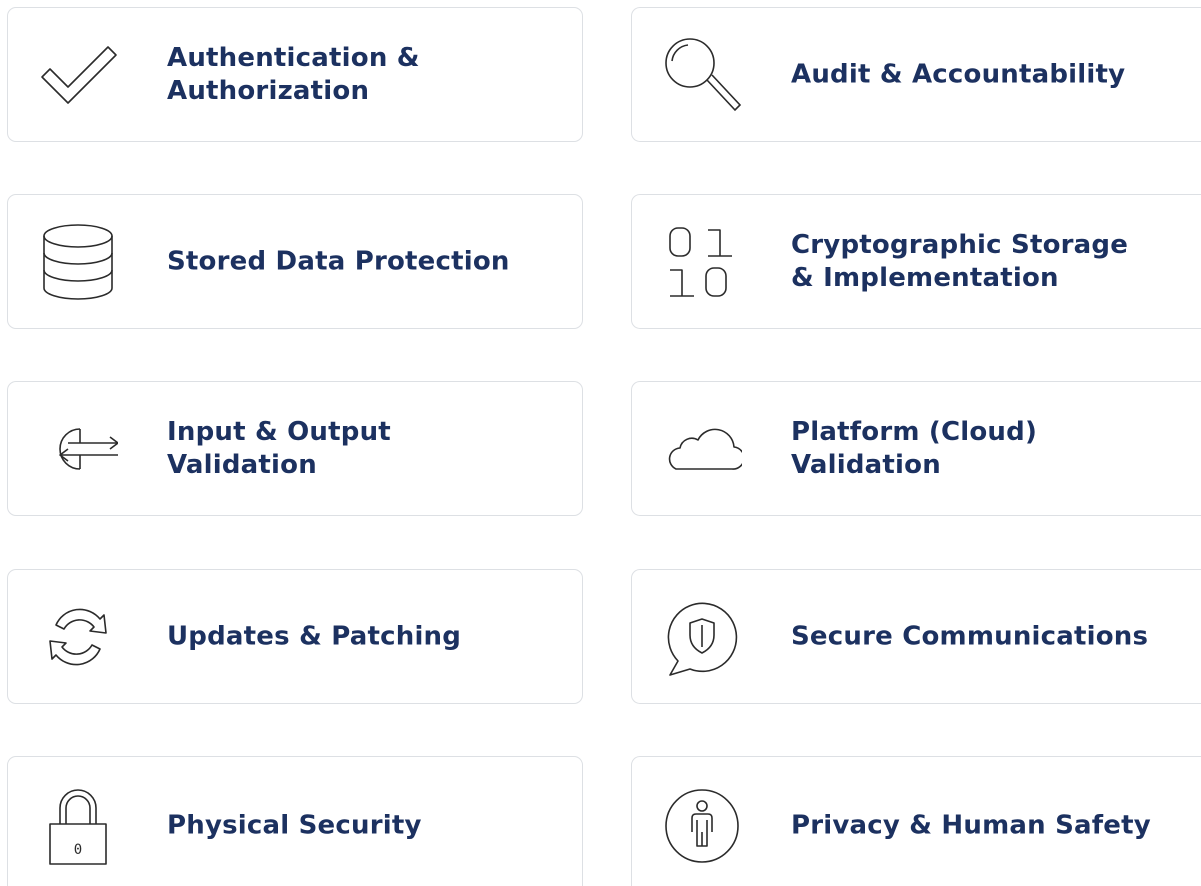 This screenshot has width=1201, height=886. What do you see at coordinates (702, 449) in the screenshot?
I see `cloud-icon` at bounding box center [702, 449].